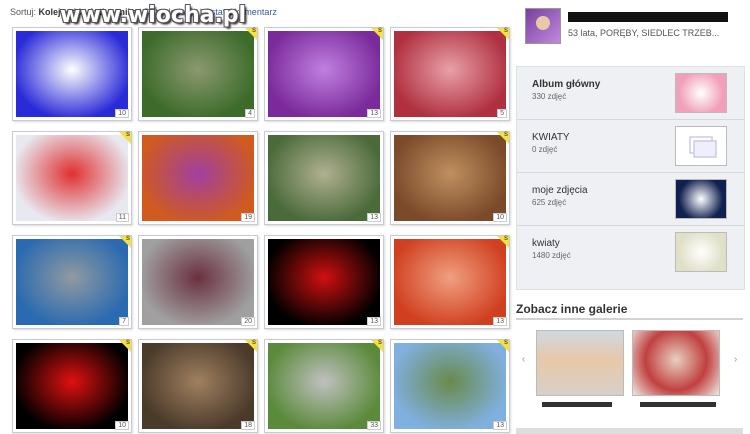 This screenshot has width=750, height=434. I want to click on album-count: 625 zdjęć, so click(549, 202).